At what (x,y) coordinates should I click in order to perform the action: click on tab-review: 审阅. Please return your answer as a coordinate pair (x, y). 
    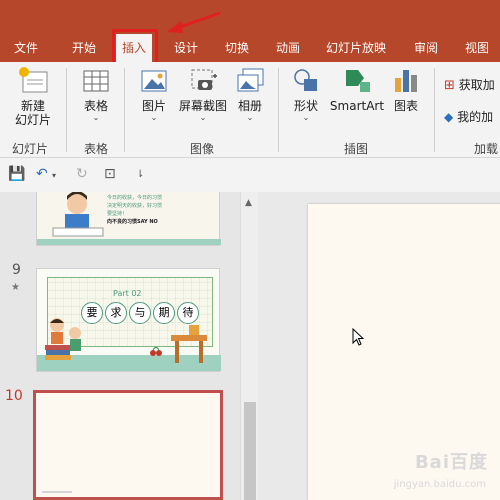
    Looking at the image, I should click on (426, 48).